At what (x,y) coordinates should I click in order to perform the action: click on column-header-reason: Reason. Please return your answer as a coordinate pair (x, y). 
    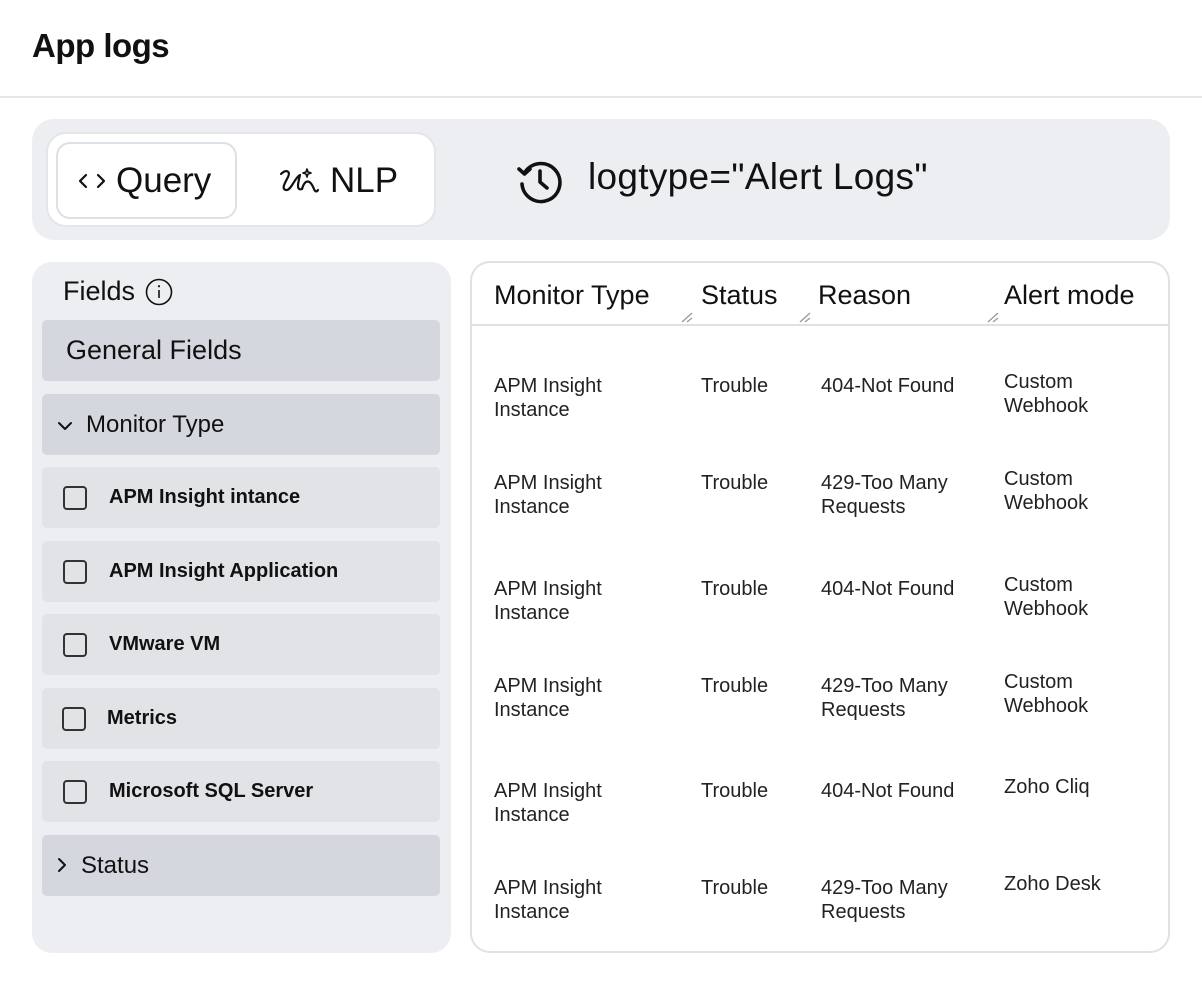
    Looking at the image, I should click on (864, 295).